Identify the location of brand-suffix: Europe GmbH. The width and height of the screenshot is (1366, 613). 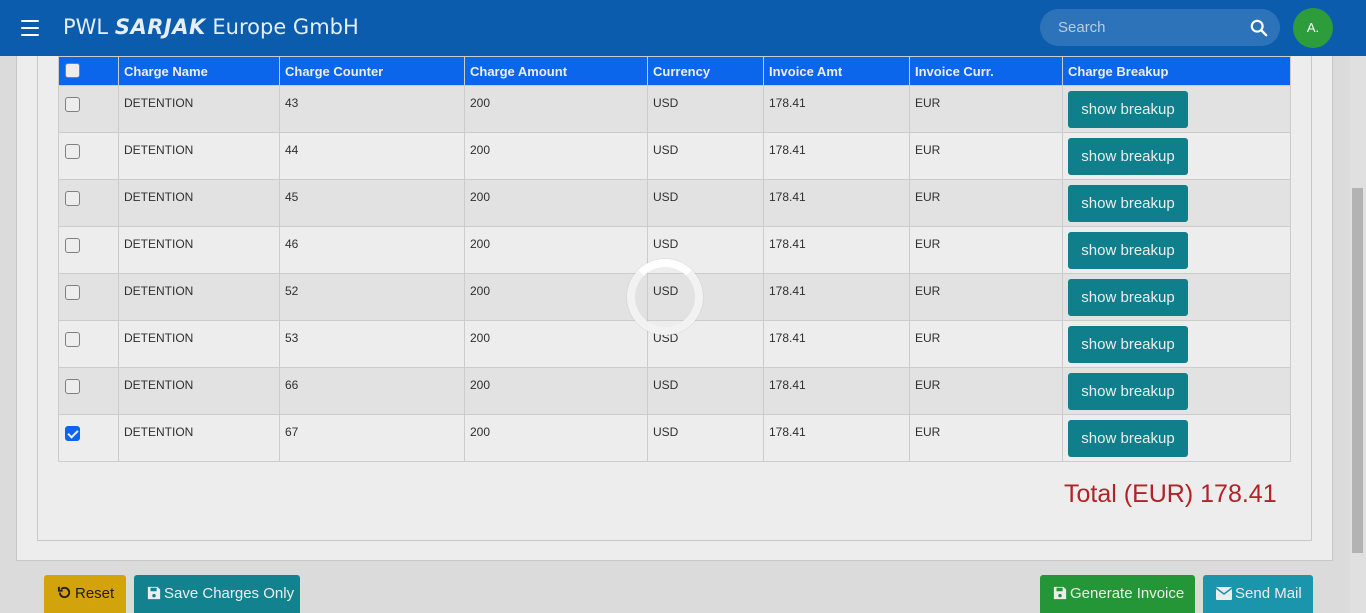
(285, 27).